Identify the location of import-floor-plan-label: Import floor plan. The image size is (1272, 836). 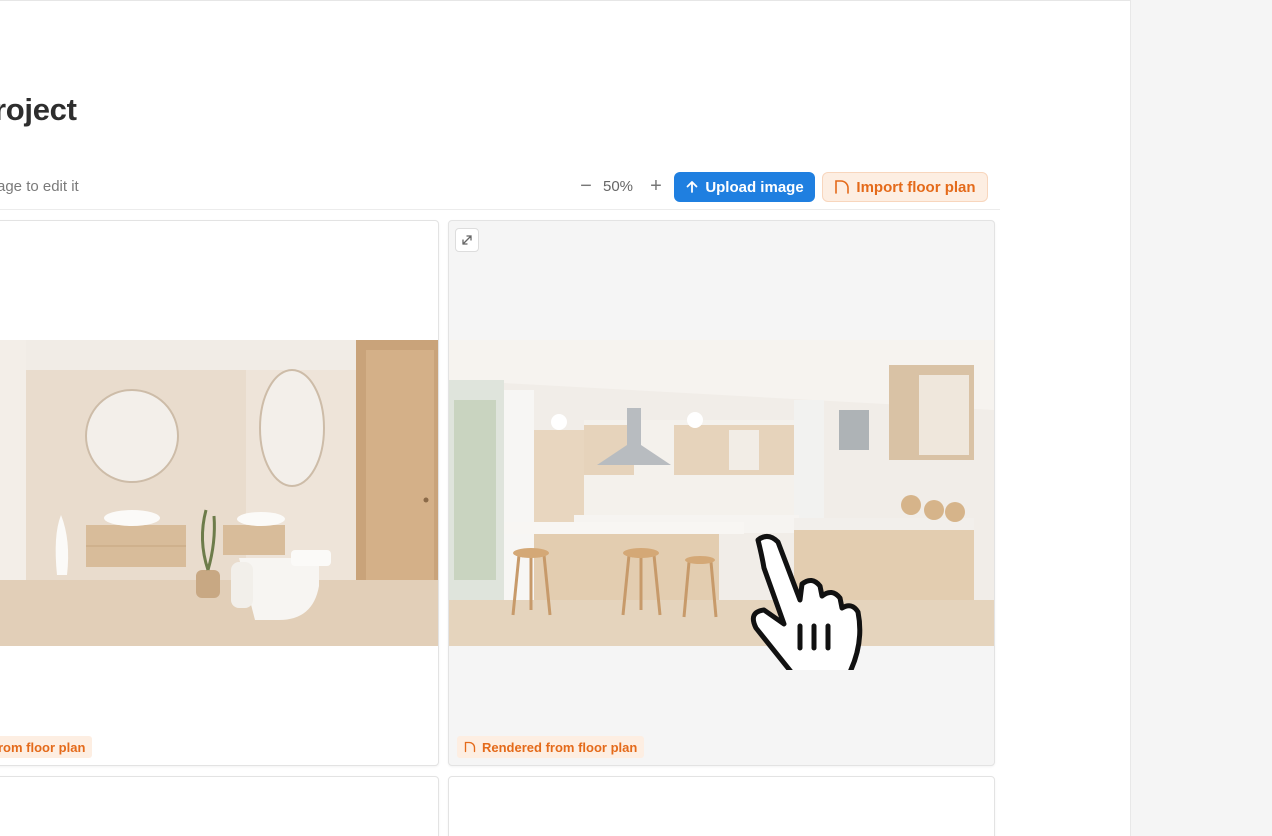
(916, 187).